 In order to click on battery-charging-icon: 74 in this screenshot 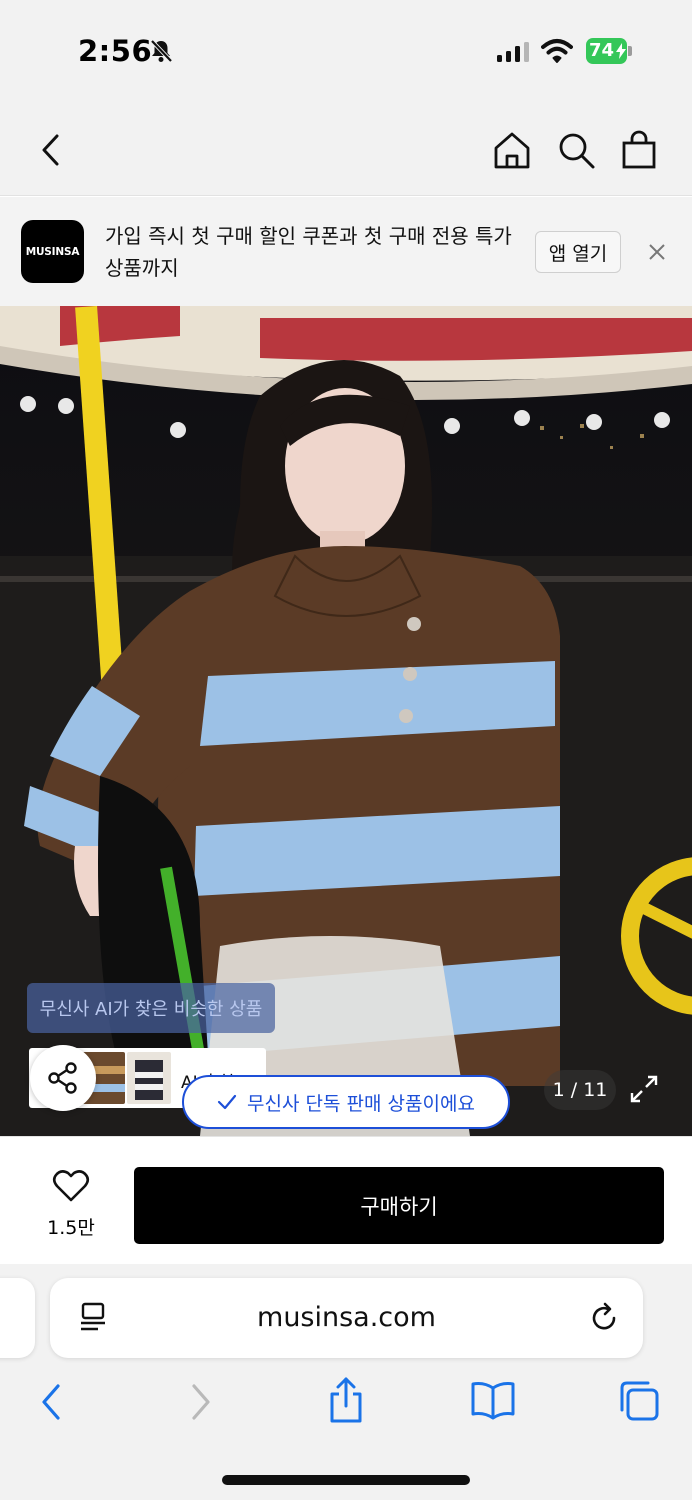, I will do `click(609, 51)`.